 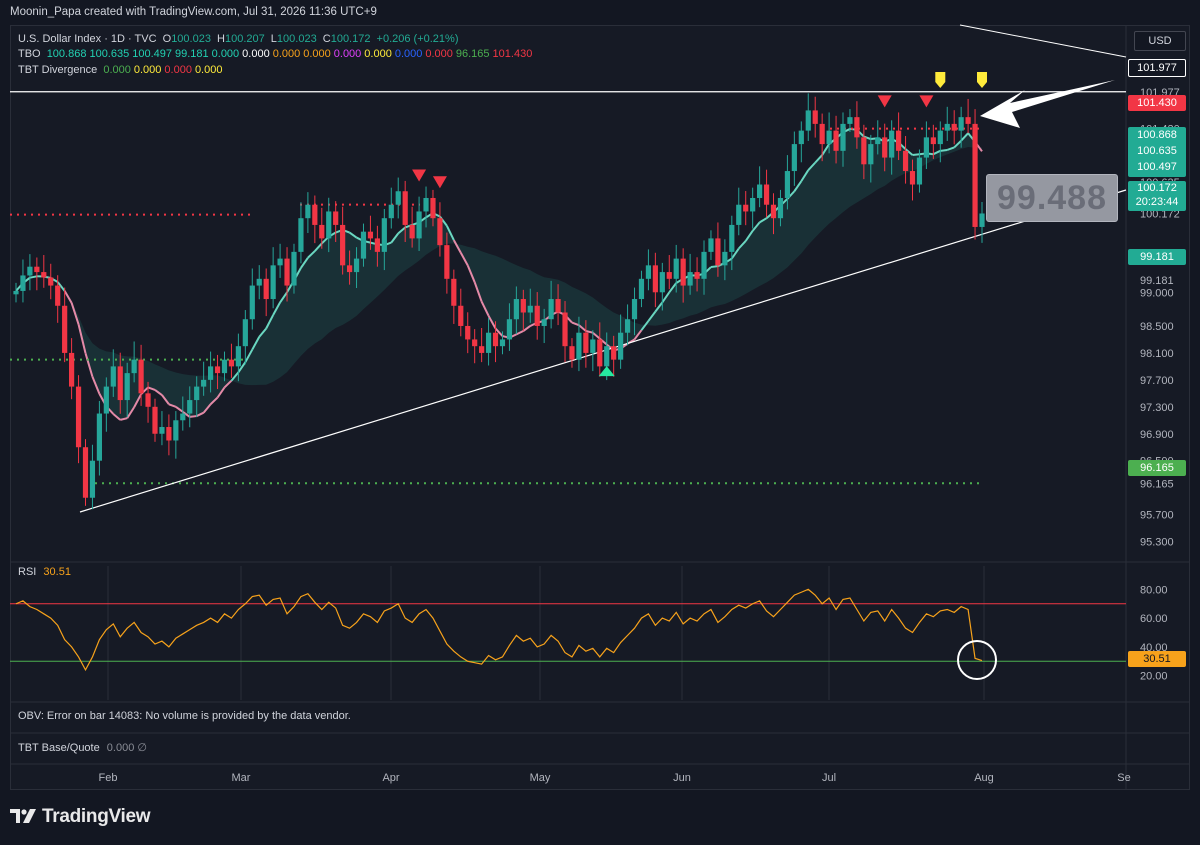 What do you see at coordinates (977, 660) in the screenshot?
I see `rsi-circle-annotation` at bounding box center [977, 660].